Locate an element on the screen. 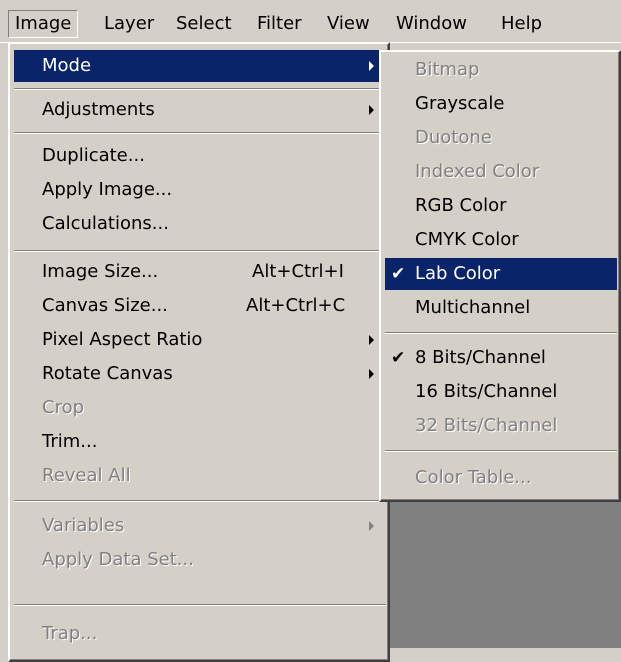 The width and height of the screenshot is (621, 662). menu-item-label: CMYK Color is located at coordinates (467, 239).